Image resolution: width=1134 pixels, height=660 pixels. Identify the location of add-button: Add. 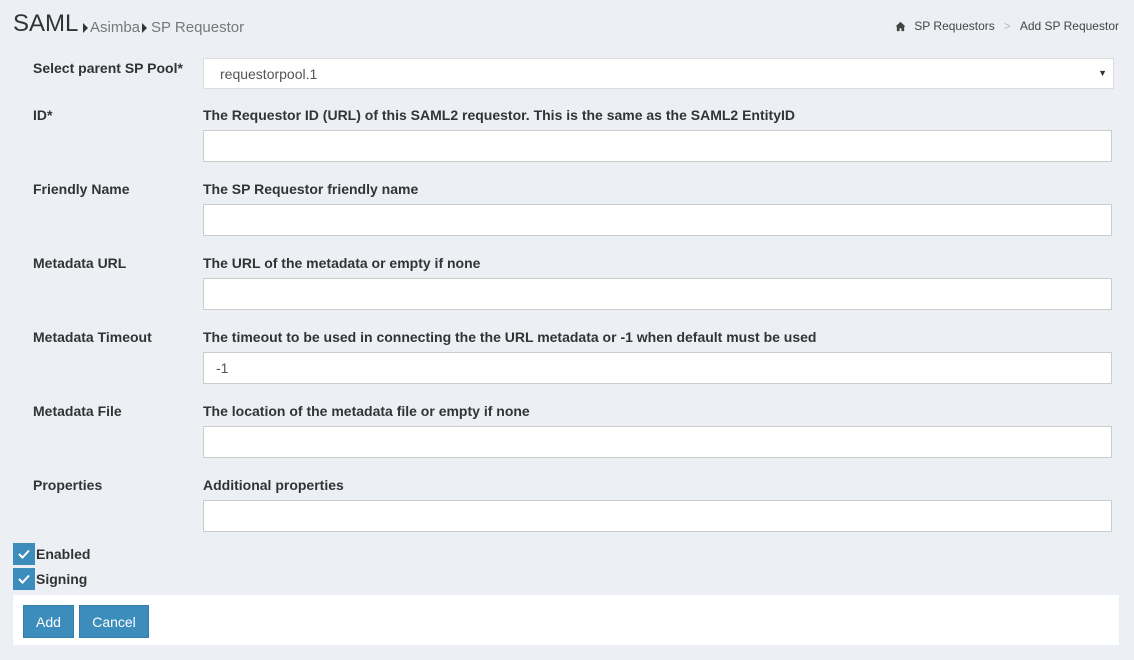
(48, 621).